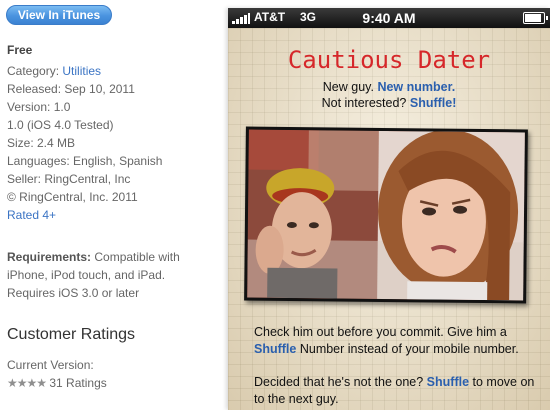 Image resolution: width=550 pixels, height=410 pixels. Describe the element at coordinates (71, 334) in the screenshot. I see `customer-ratings-heading: Customer Ratings` at that location.